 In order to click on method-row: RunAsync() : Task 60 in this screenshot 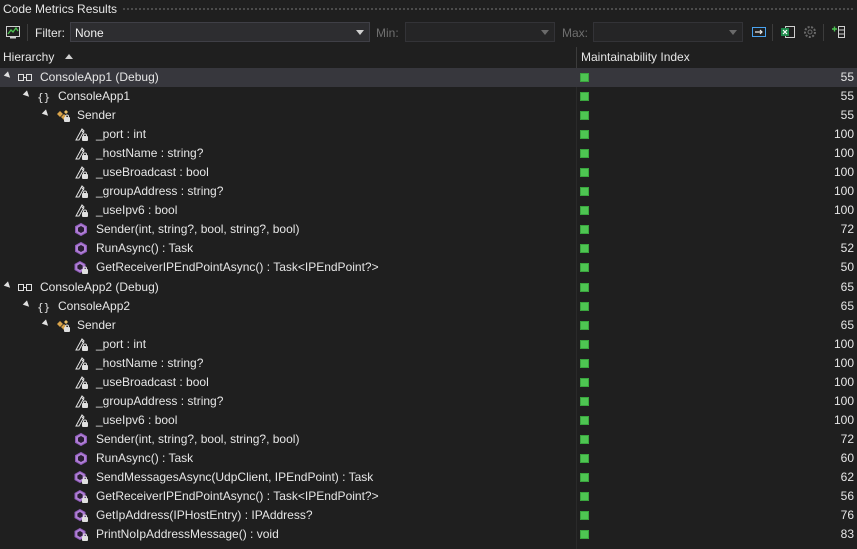, I will do `click(428, 458)`.